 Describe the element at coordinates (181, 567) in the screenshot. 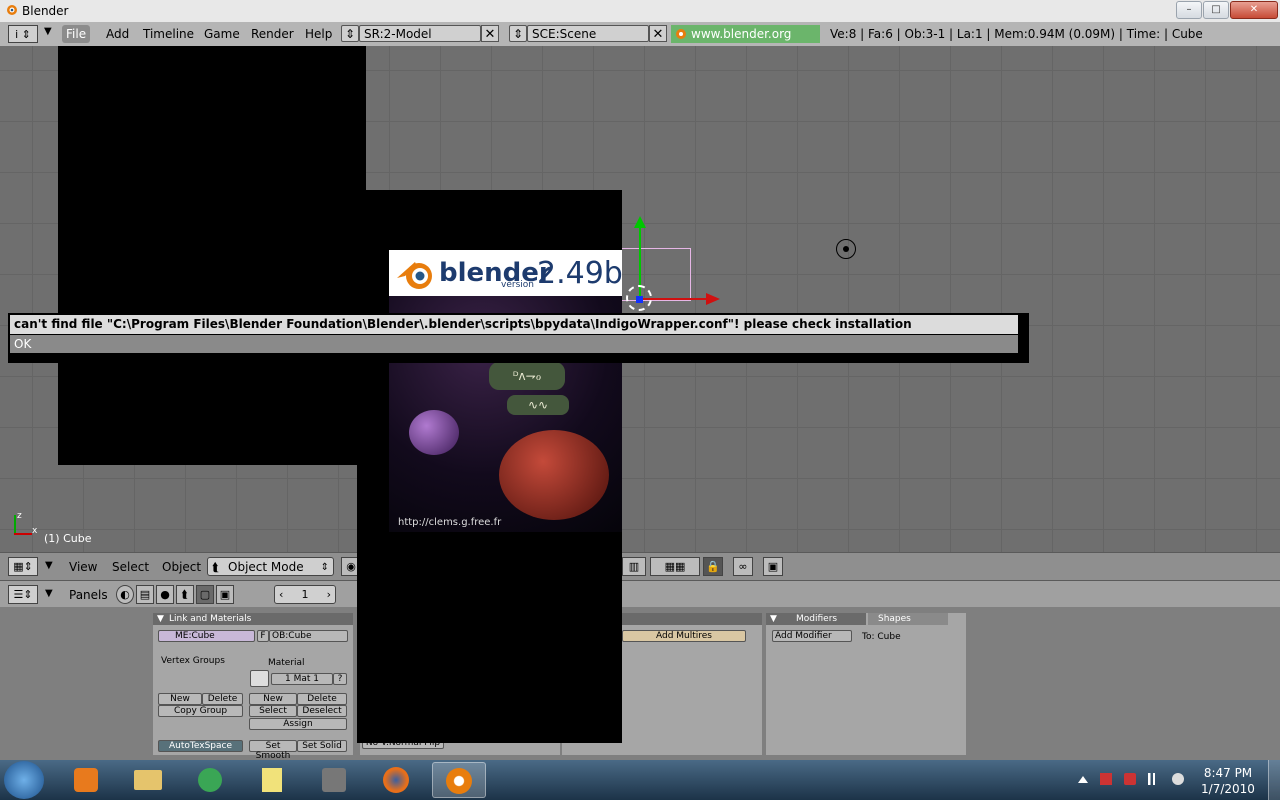

I see `menu-object: Object` at that location.